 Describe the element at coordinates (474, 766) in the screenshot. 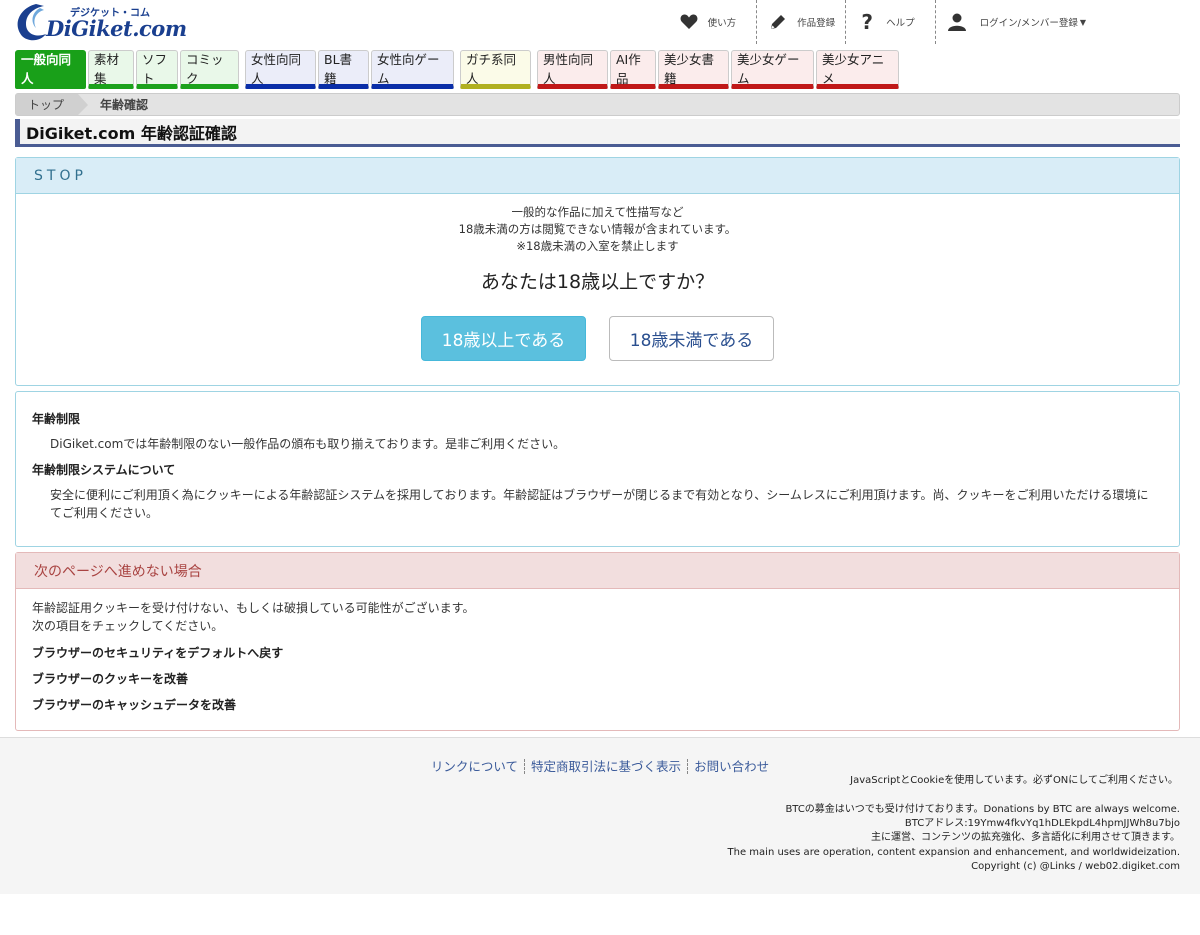

I see `footer-link-links: リンクについて` at that location.